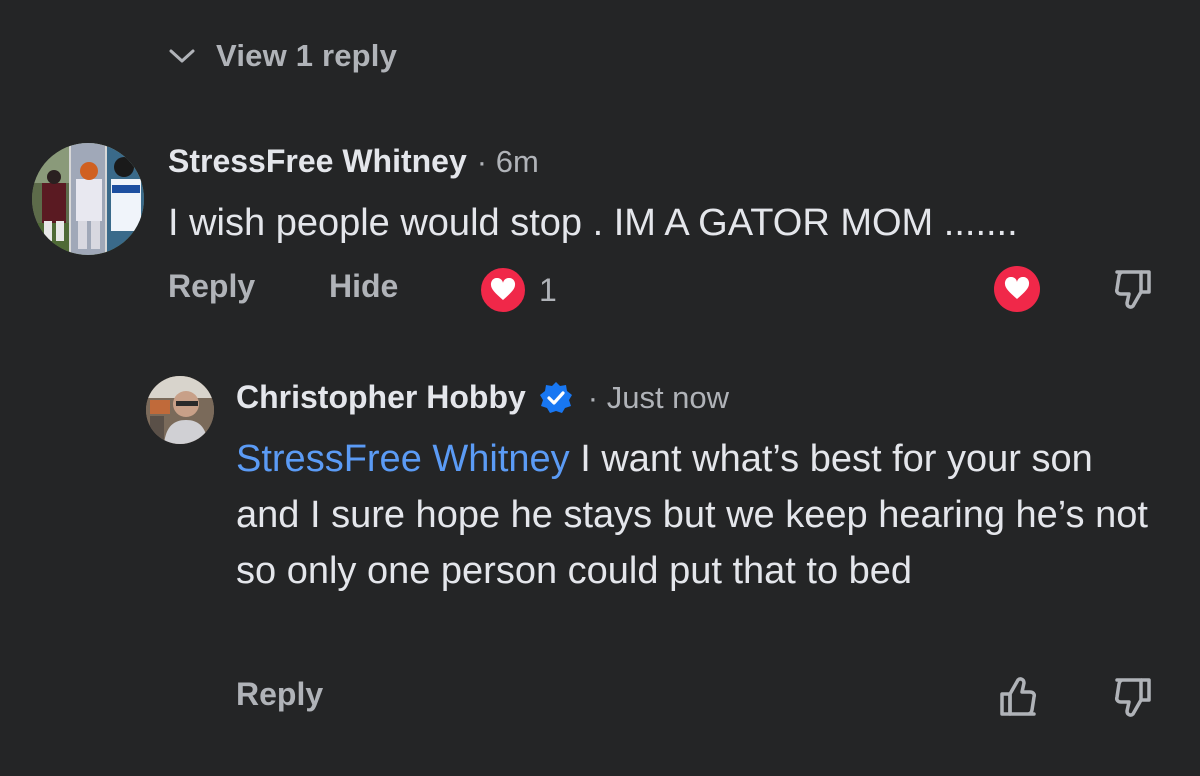 This screenshot has width=1200, height=776. What do you see at coordinates (307, 55) in the screenshot?
I see `view-replies-label: View 1 reply` at bounding box center [307, 55].